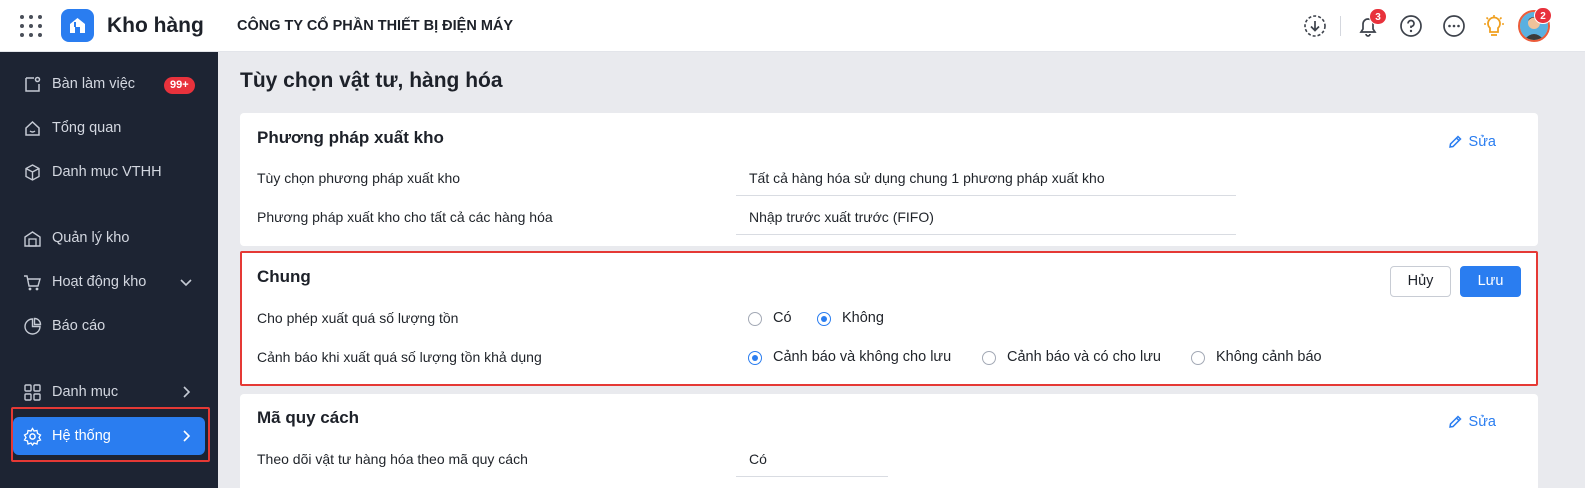 The image size is (1585, 488). I want to click on download-icon, so click(1315, 26).